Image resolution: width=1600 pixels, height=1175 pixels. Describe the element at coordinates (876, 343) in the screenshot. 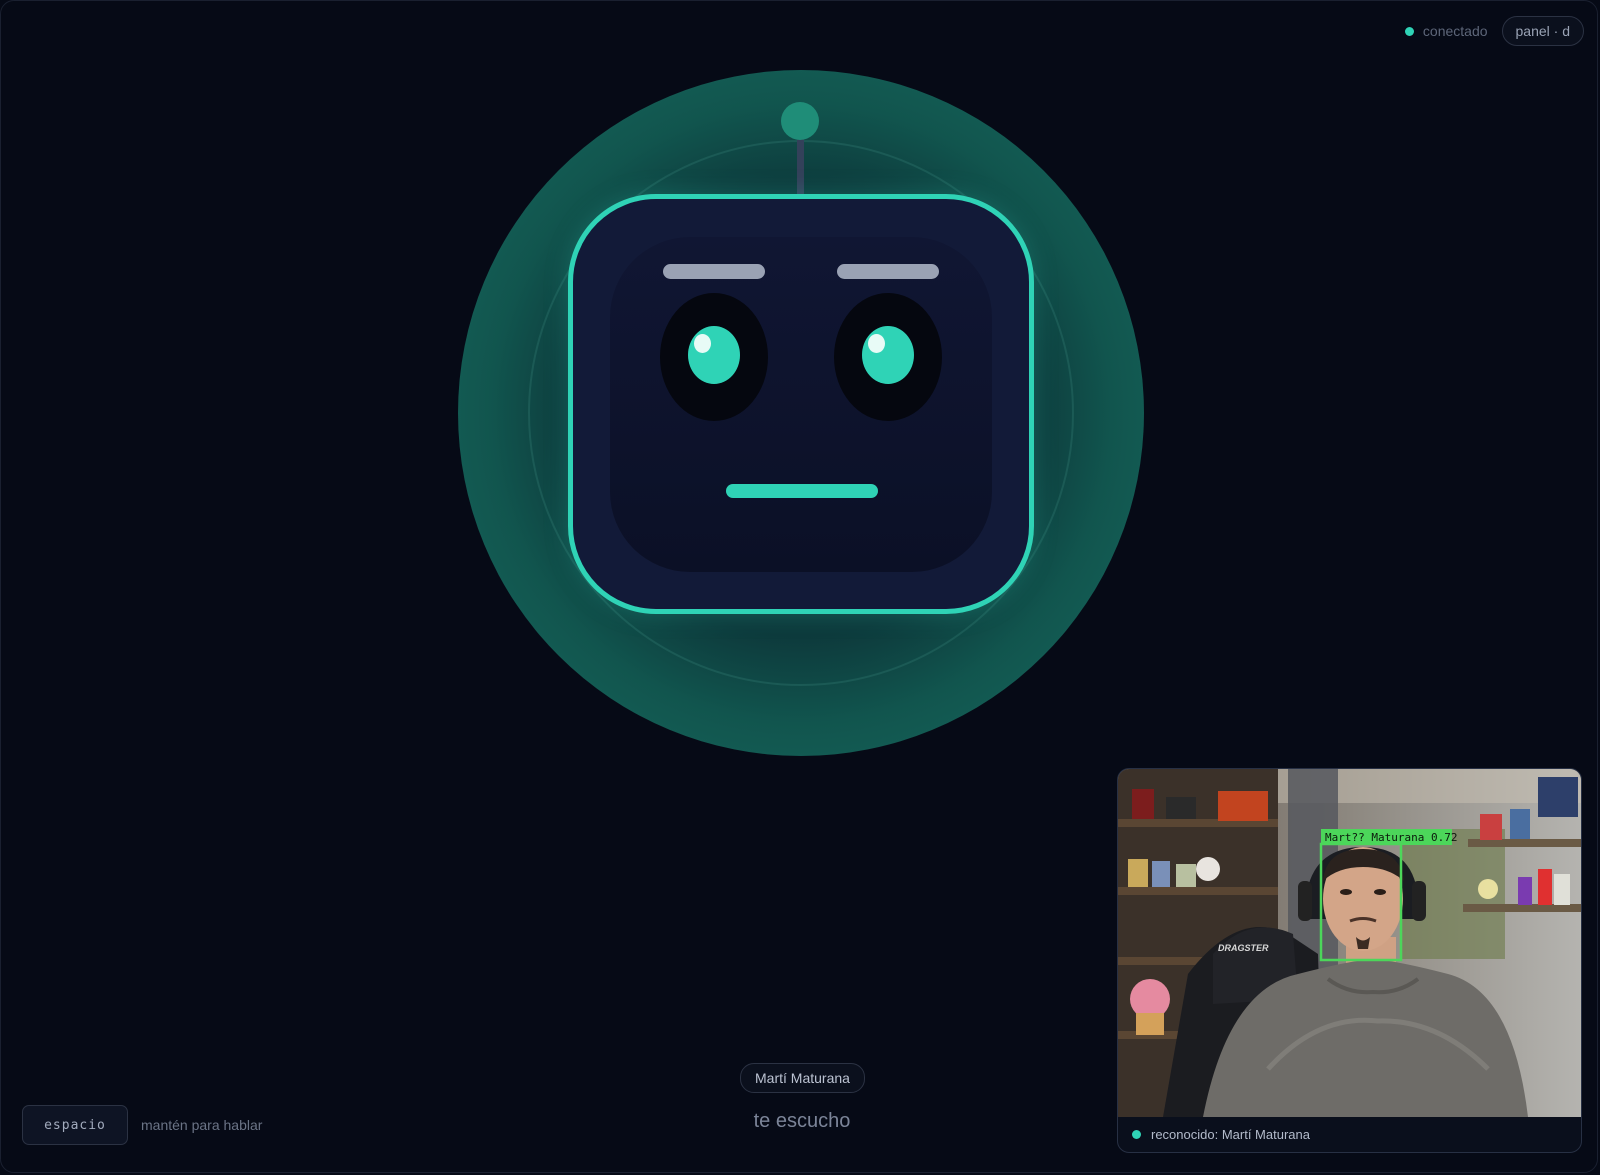

I see `robot-right-eye-glint` at that location.